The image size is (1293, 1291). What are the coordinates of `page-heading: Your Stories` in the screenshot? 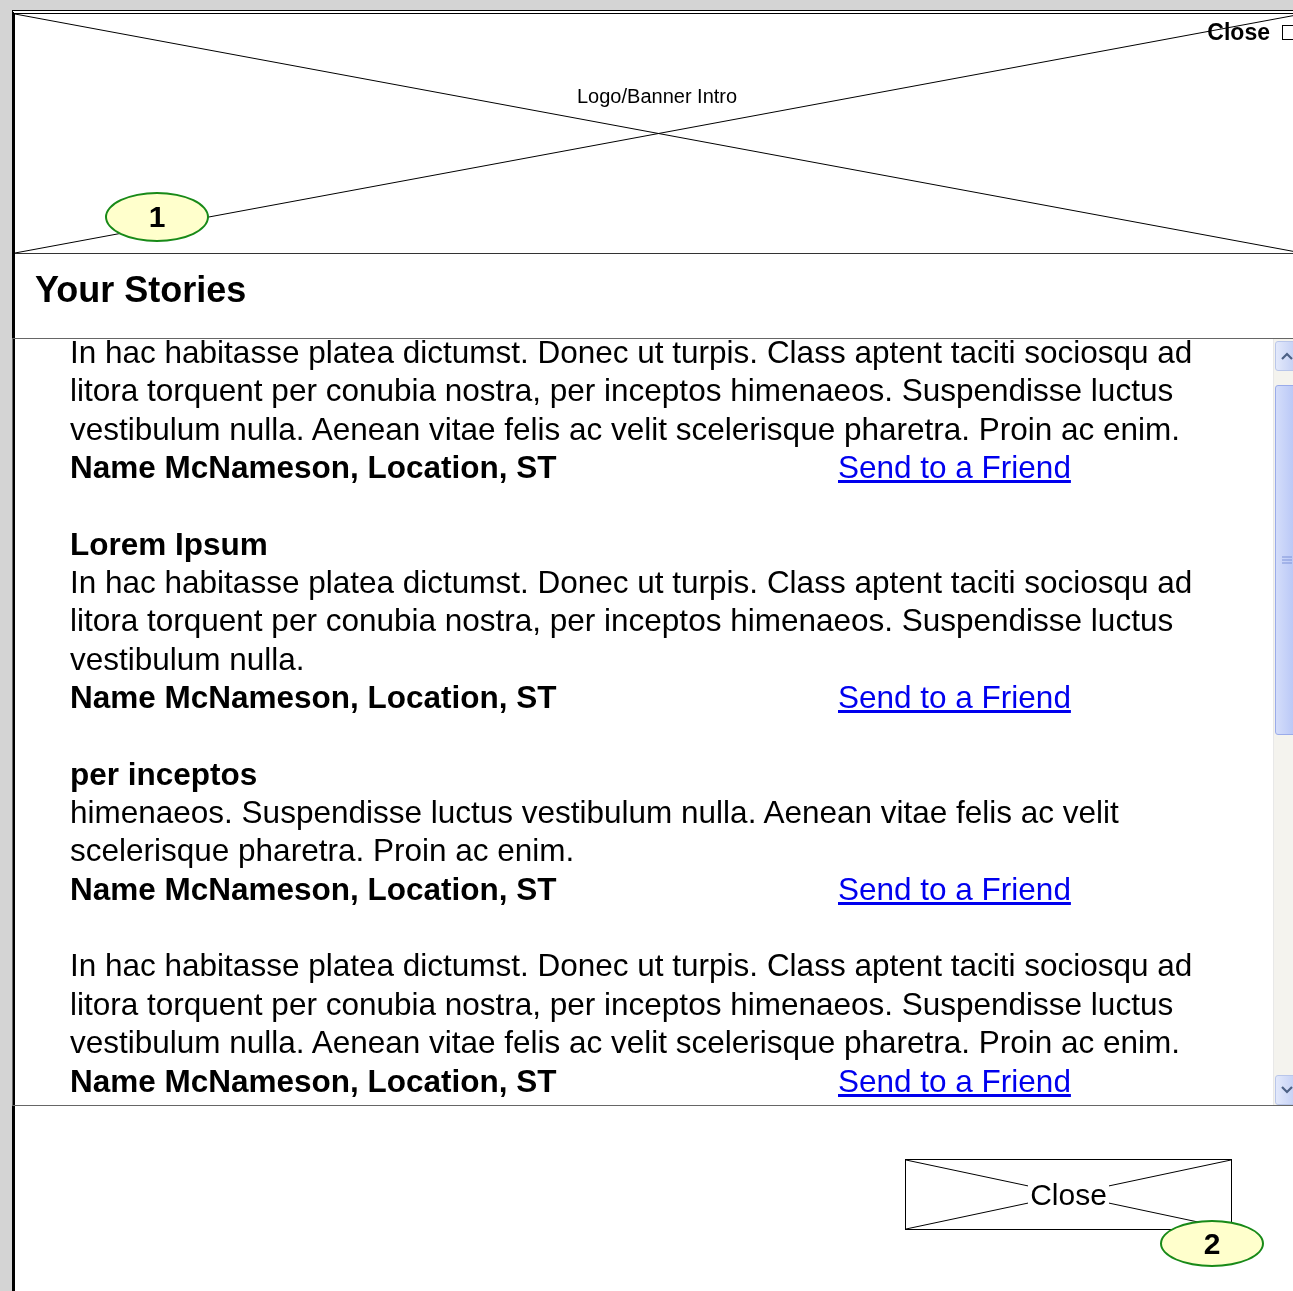 It's located at (141, 290).